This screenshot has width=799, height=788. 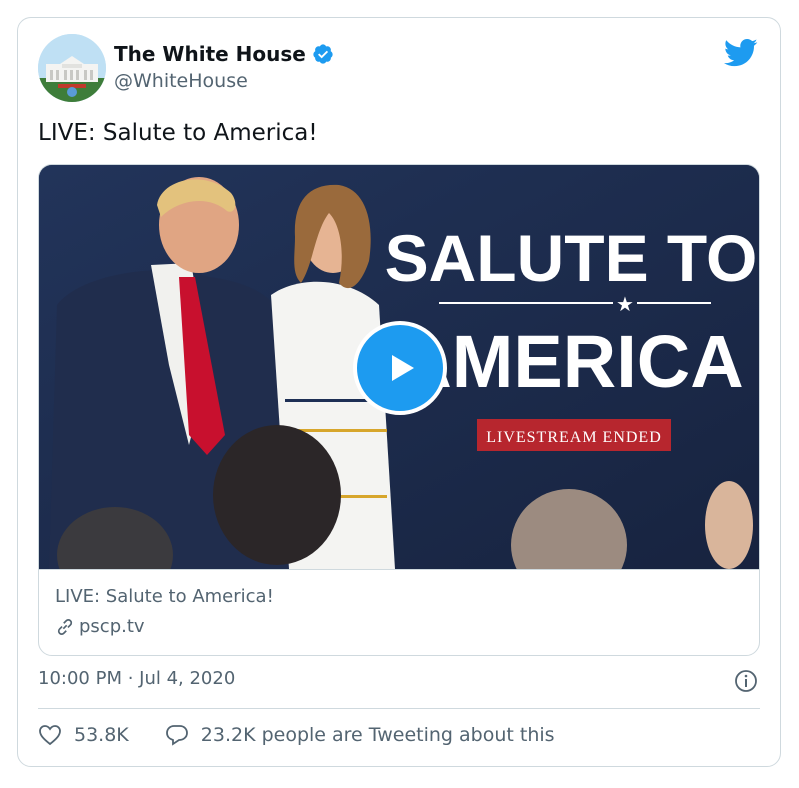 I want to click on heart-icon, so click(x=50, y=735).